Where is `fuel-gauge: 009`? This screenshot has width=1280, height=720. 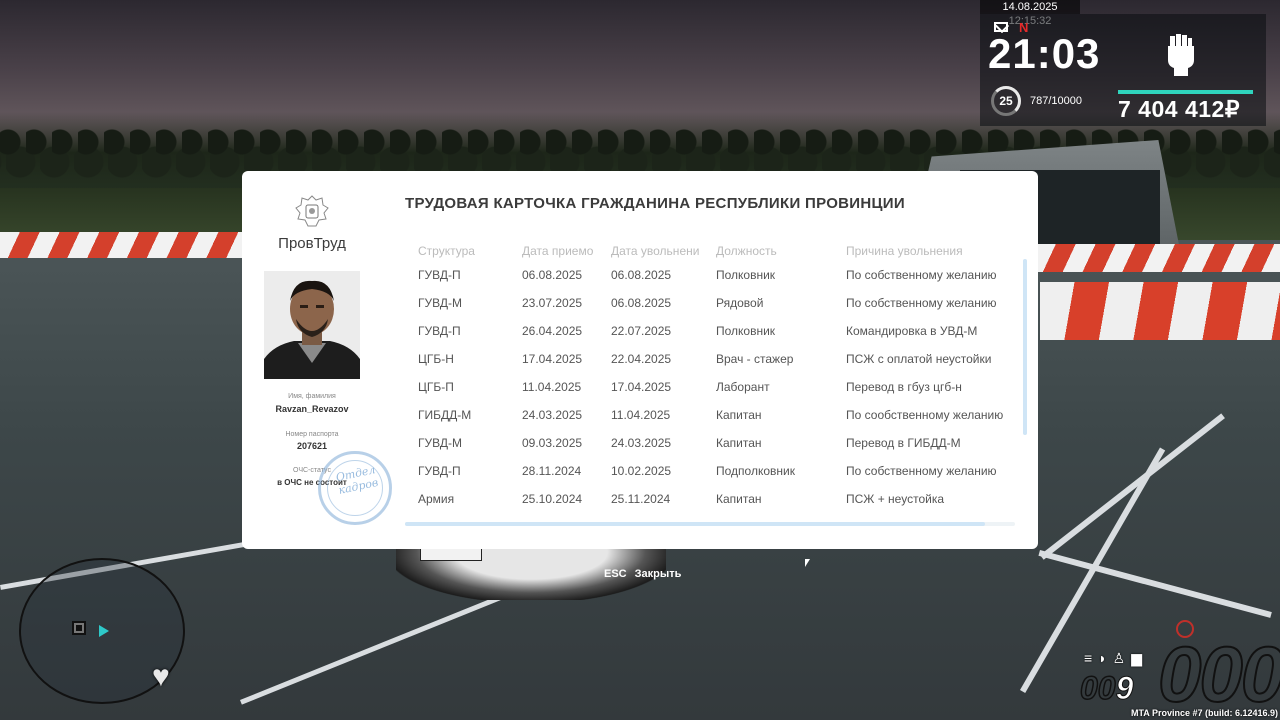
fuel-gauge: 009 is located at coordinates (1106, 688).